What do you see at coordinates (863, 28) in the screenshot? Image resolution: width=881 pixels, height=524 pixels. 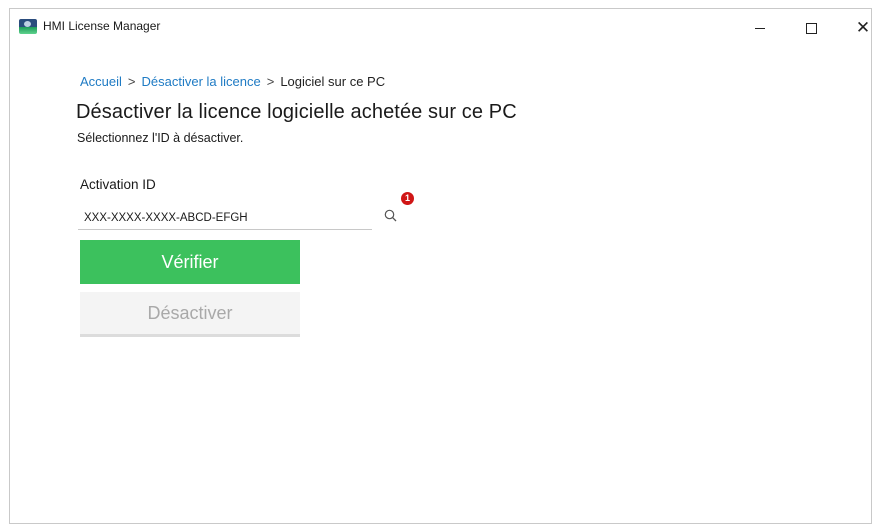 I see `close-icon: ✕` at bounding box center [863, 28].